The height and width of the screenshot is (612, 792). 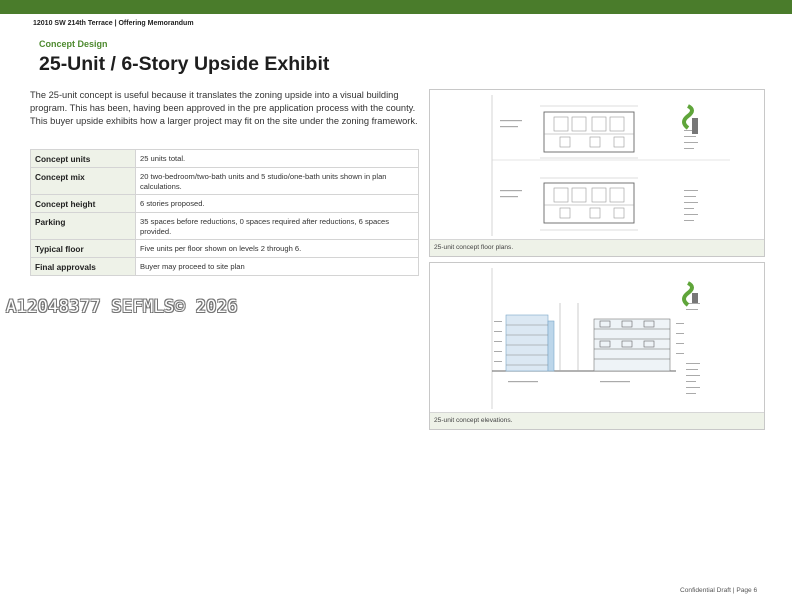 What do you see at coordinates (83, 204) in the screenshot?
I see `fact-label: Concept height` at bounding box center [83, 204].